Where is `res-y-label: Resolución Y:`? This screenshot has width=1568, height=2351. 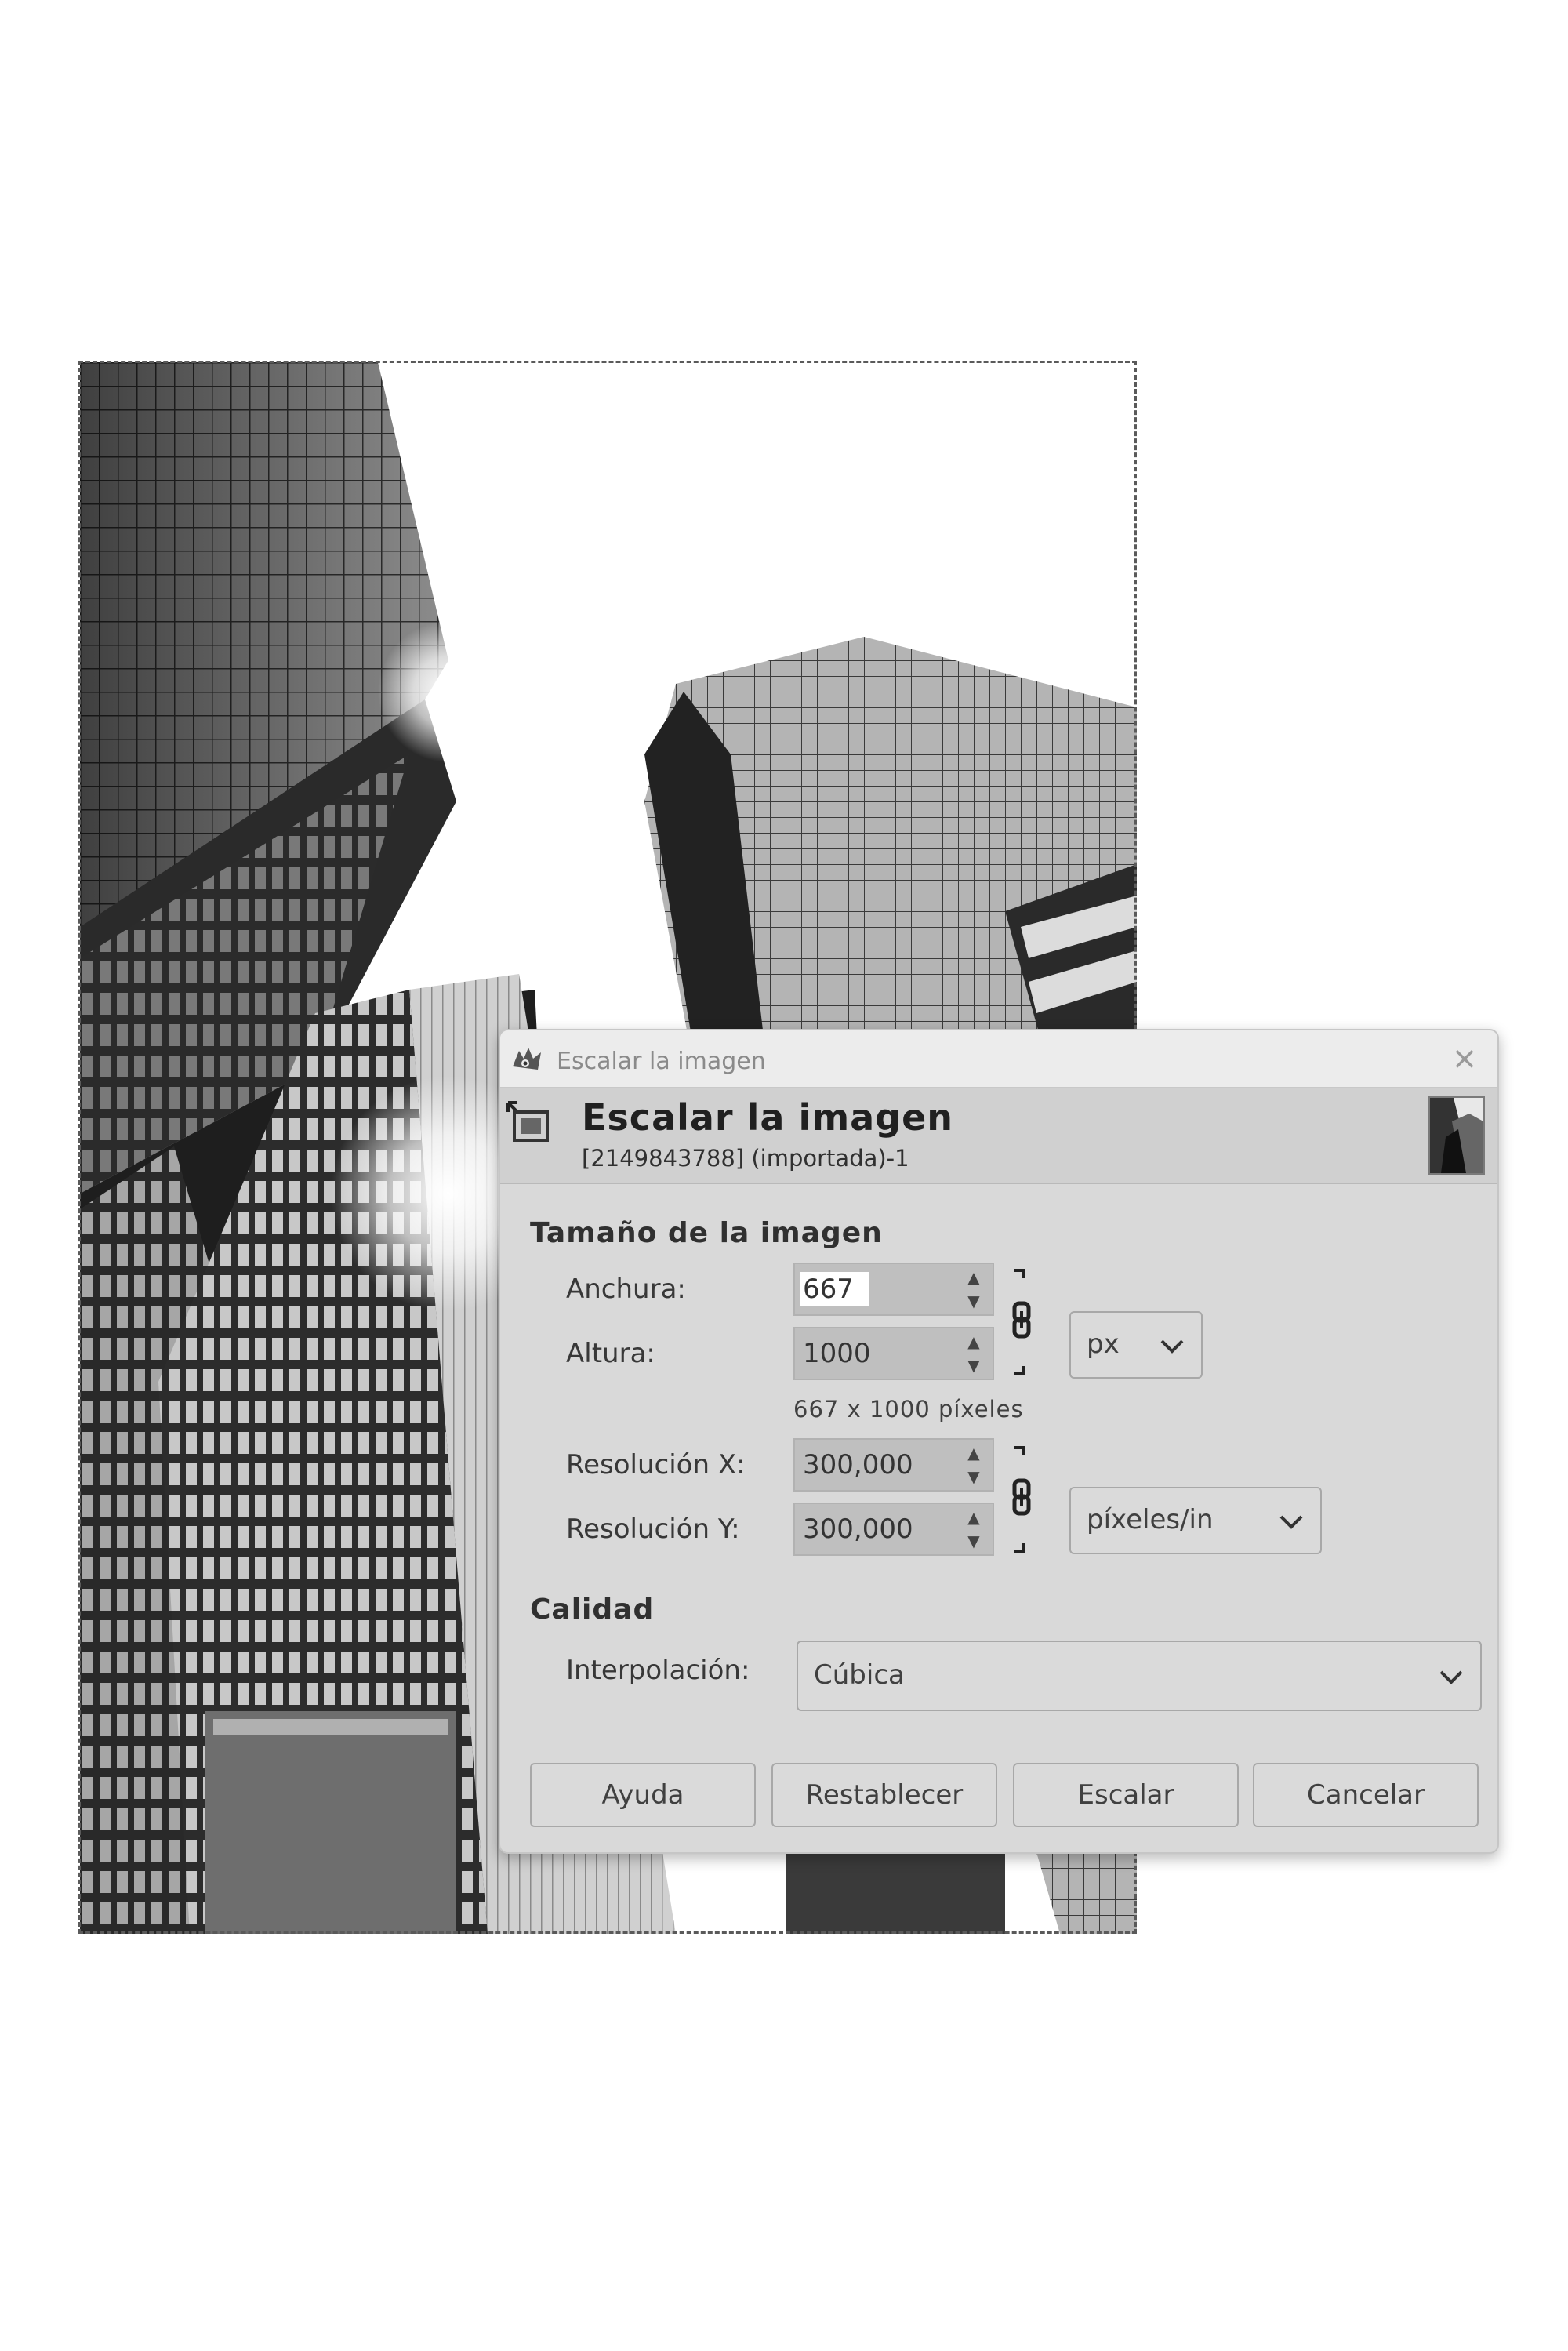
res-y-label: Resolución Y: is located at coordinates (653, 1529).